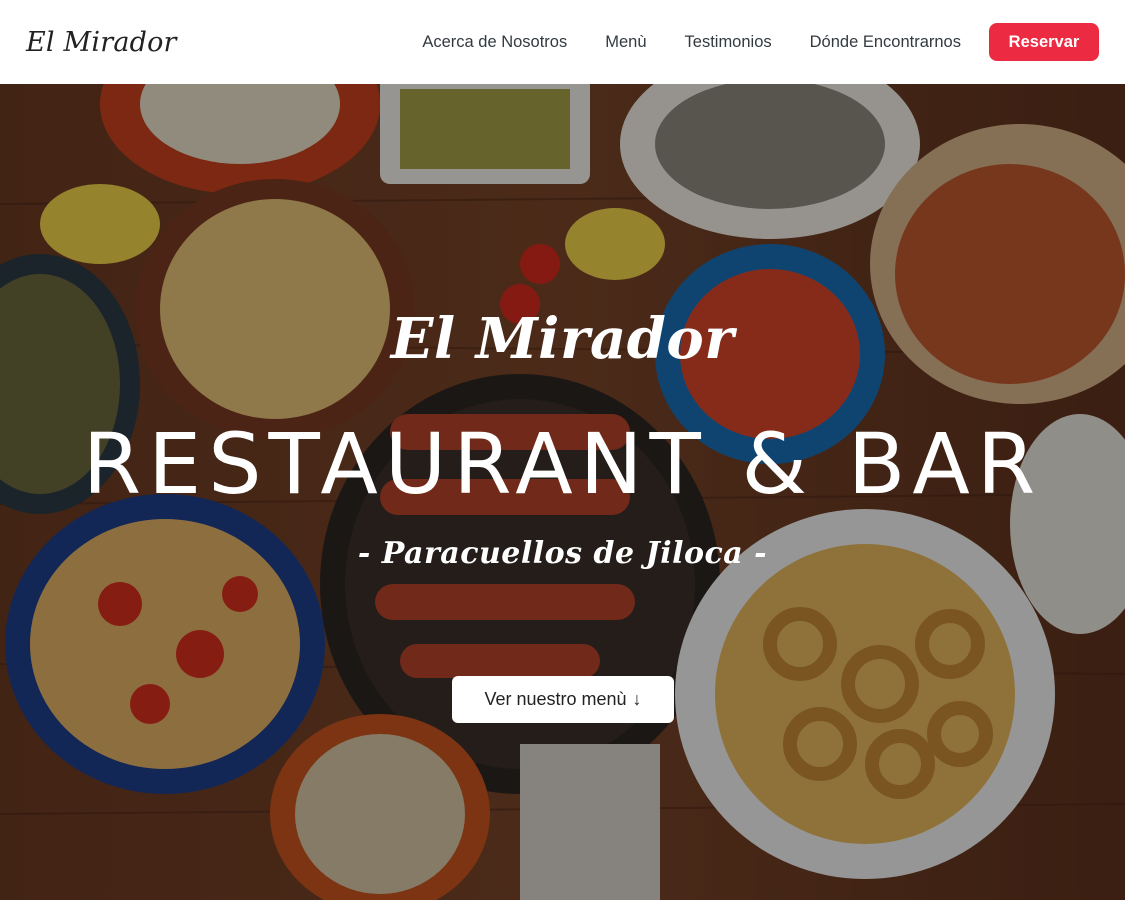 The image size is (1125, 900). I want to click on hero-subtitle: - Paracuellos de Jiloca -, so click(562, 553).